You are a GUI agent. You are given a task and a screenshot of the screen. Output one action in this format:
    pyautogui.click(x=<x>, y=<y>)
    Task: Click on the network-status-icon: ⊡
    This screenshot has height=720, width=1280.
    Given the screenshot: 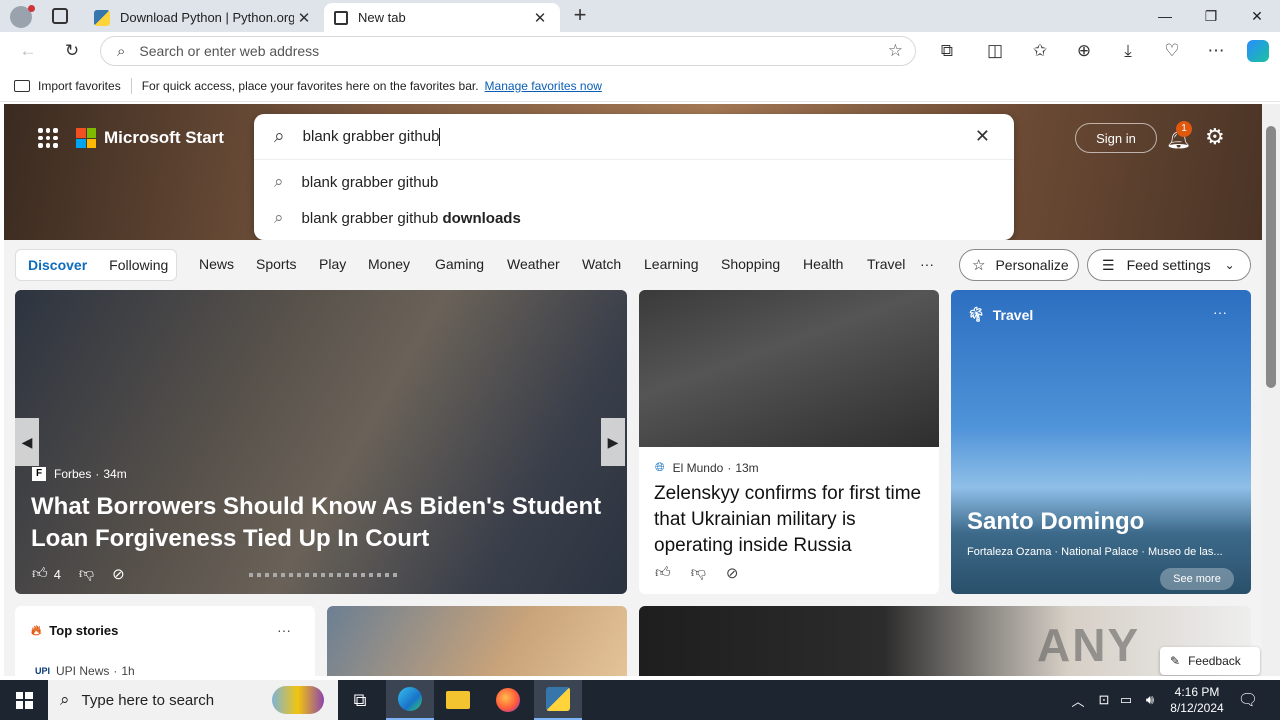 What is the action you would take?
    pyautogui.click(x=1104, y=700)
    